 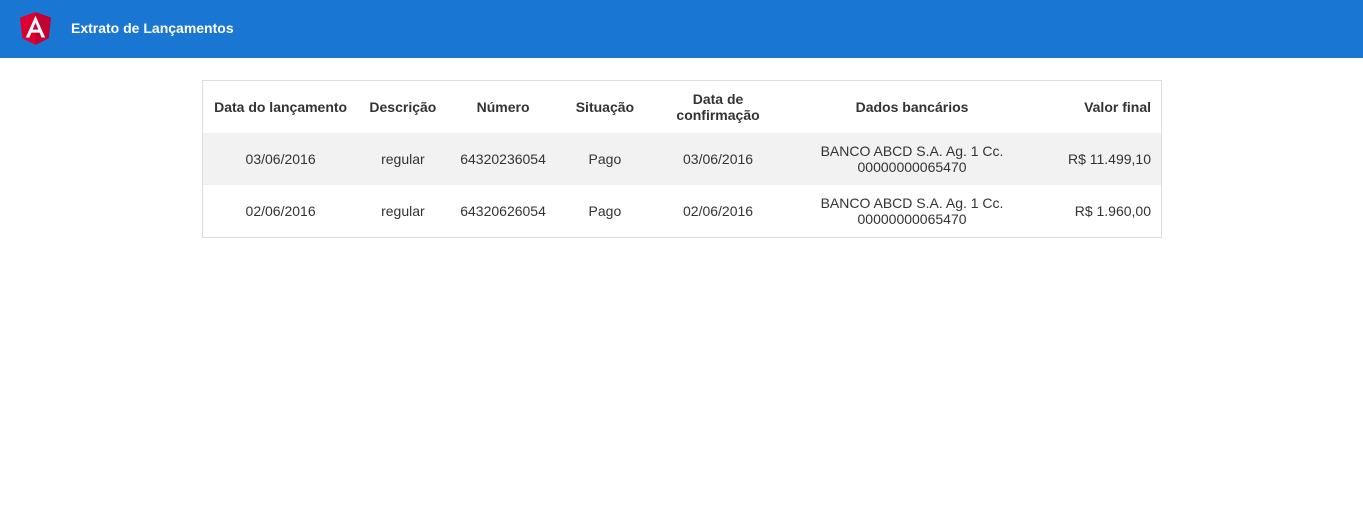 What do you see at coordinates (718, 107) in the screenshot?
I see `column-header-data-confirmacao: Data de confirmação` at bounding box center [718, 107].